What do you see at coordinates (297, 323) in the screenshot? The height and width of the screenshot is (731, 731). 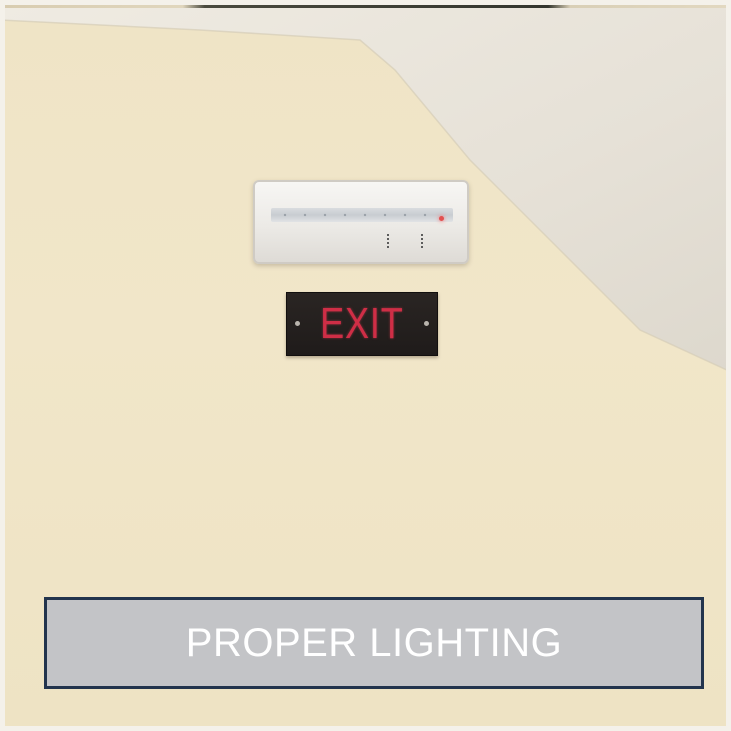 I see `sign-screw-left` at bounding box center [297, 323].